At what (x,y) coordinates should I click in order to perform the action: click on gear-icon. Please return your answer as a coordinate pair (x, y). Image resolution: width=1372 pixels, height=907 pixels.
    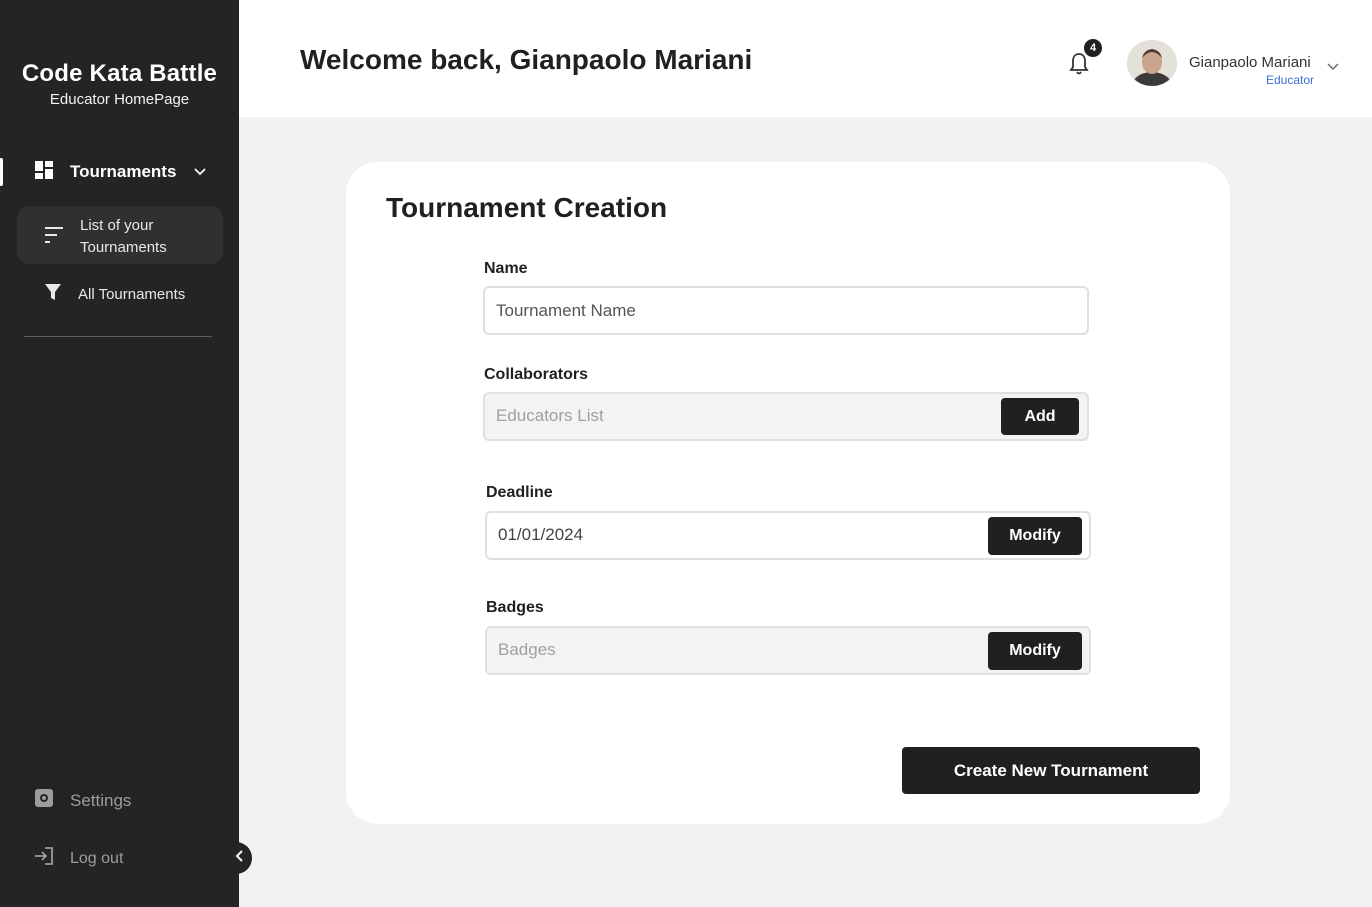
    Looking at the image, I should click on (44, 800).